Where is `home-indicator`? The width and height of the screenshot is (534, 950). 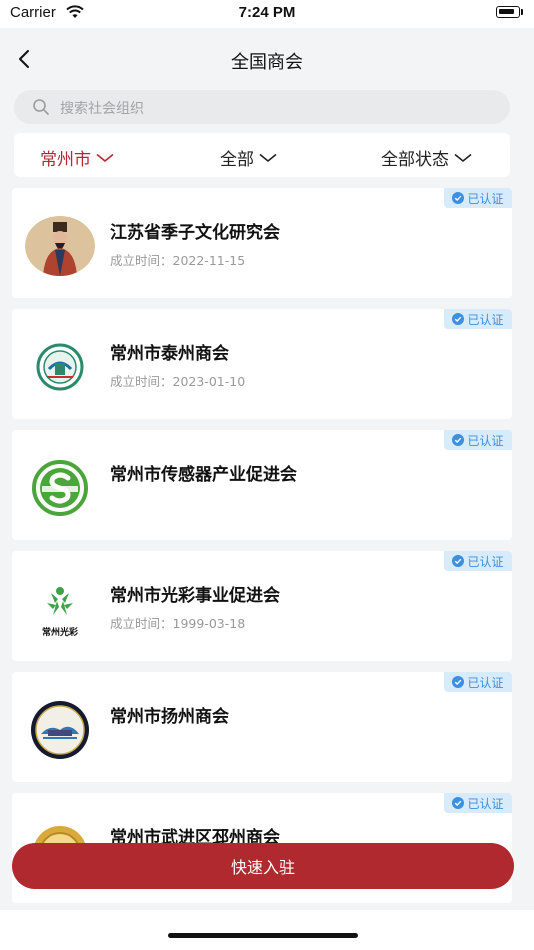
home-indicator is located at coordinates (263, 935).